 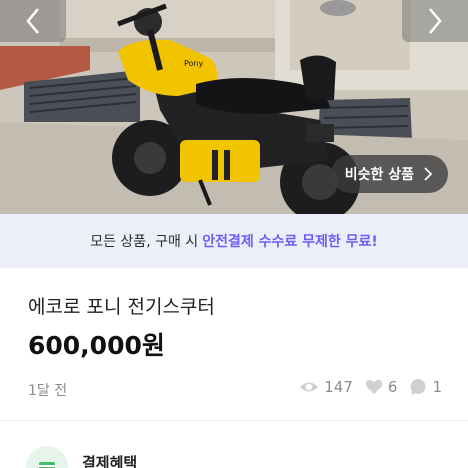 I want to click on safe-payment-banner: 모든 상품, 구매 시 안전결제 수수료 무제한 무료!, so click(x=234, y=241).